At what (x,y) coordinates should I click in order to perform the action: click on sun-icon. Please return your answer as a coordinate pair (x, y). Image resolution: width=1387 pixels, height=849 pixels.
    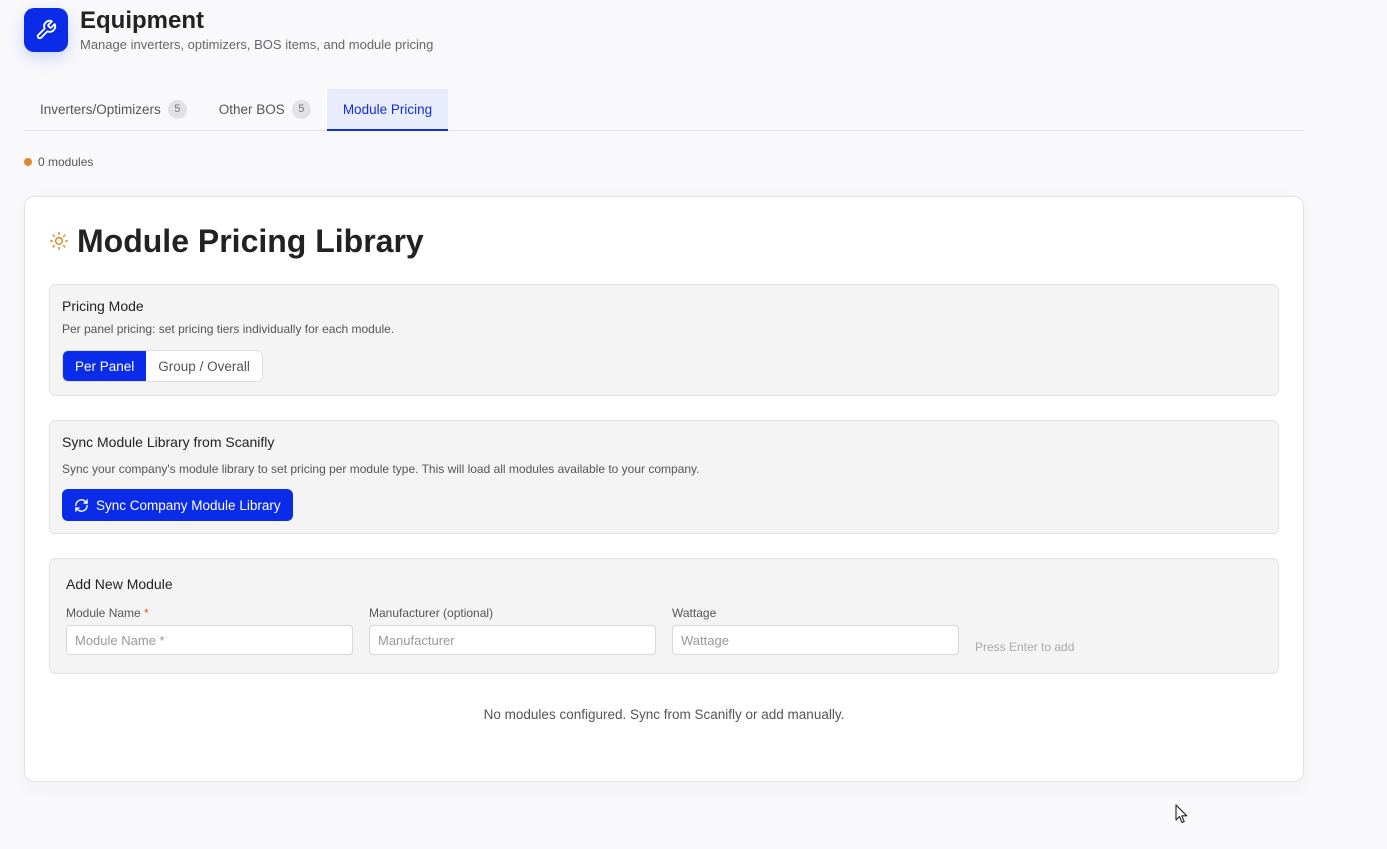
    Looking at the image, I should click on (59, 241).